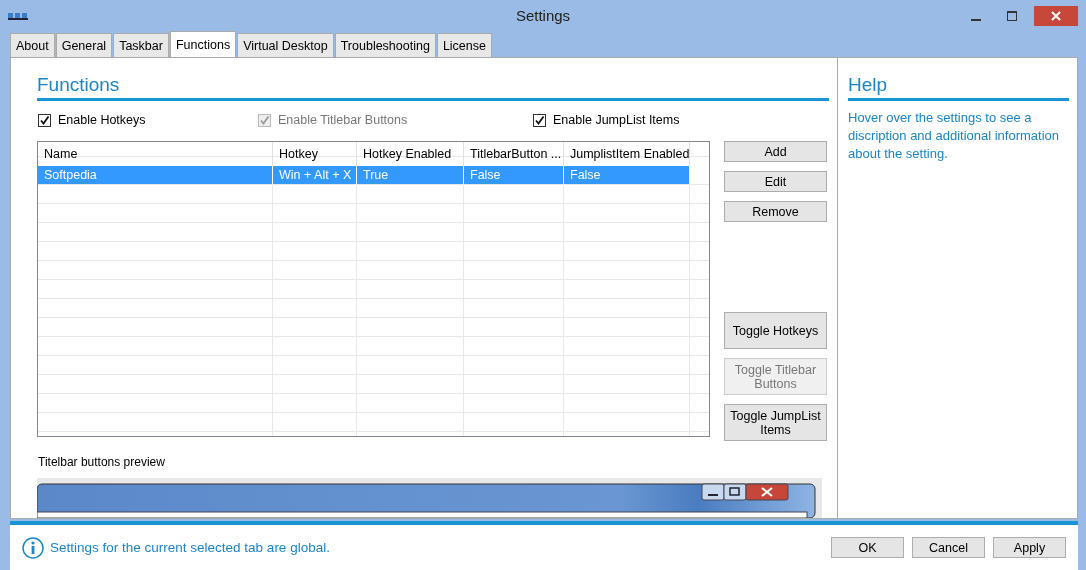 The height and width of the screenshot is (570, 1086). Describe the element at coordinates (385, 45) in the screenshot. I see `tab: Troubleshooting` at that location.